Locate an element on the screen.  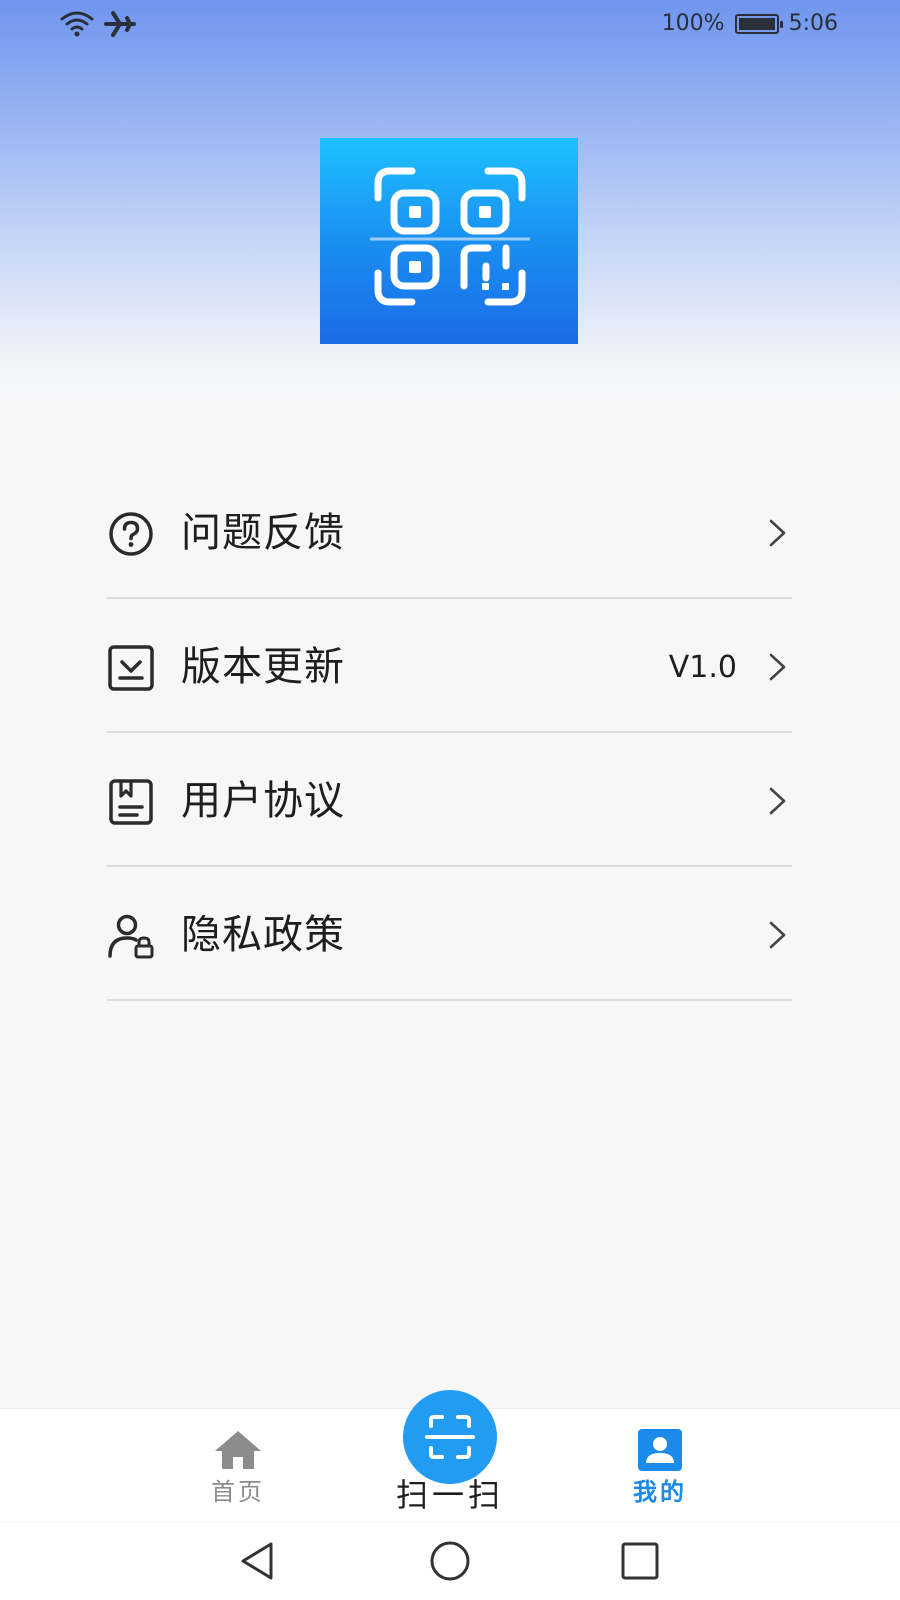
tab-mine: 我的 is located at coordinates (660, 1468).